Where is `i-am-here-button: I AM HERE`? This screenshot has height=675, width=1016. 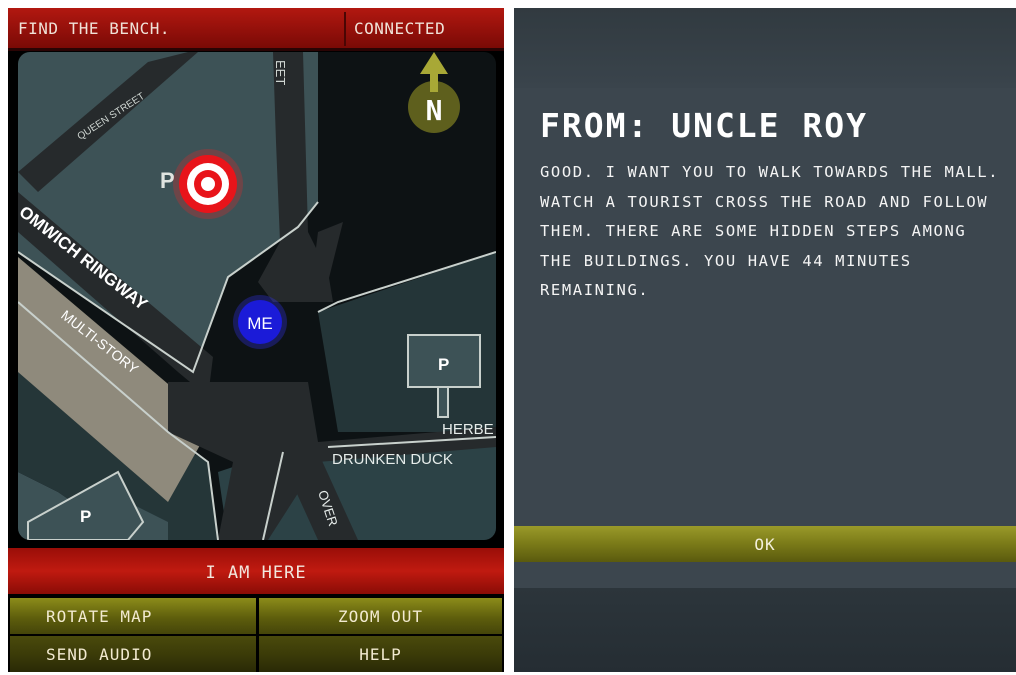 i-am-here-button: I AM HERE is located at coordinates (256, 571).